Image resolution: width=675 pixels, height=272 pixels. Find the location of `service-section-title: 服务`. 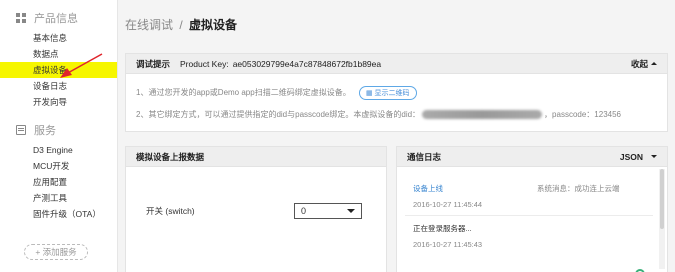

service-section-title: 服务 is located at coordinates (45, 131).